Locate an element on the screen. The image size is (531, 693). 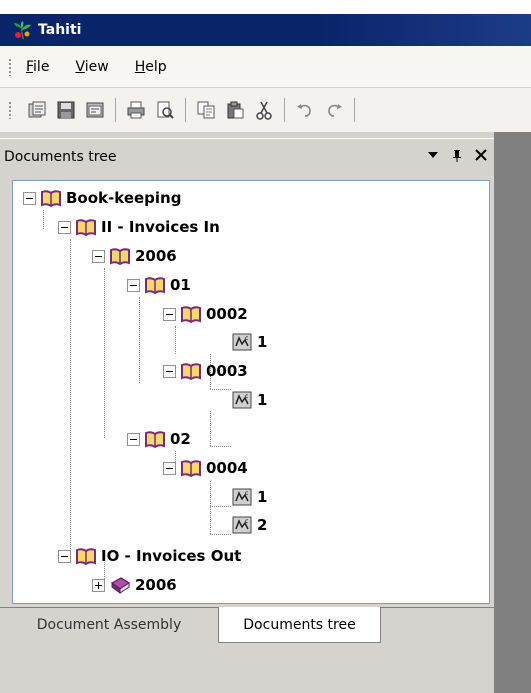
menu-help: Help is located at coordinates (151, 67).